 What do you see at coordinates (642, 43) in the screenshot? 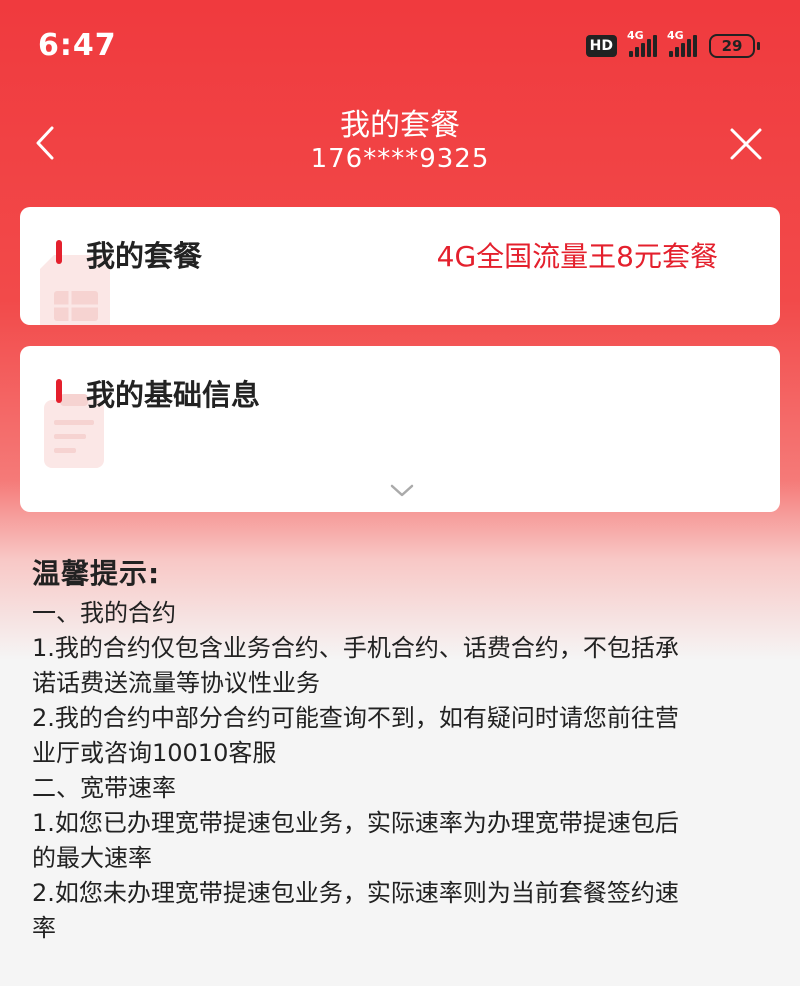
I see `sim1-signal-icon: 4G` at bounding box center [642, 43].